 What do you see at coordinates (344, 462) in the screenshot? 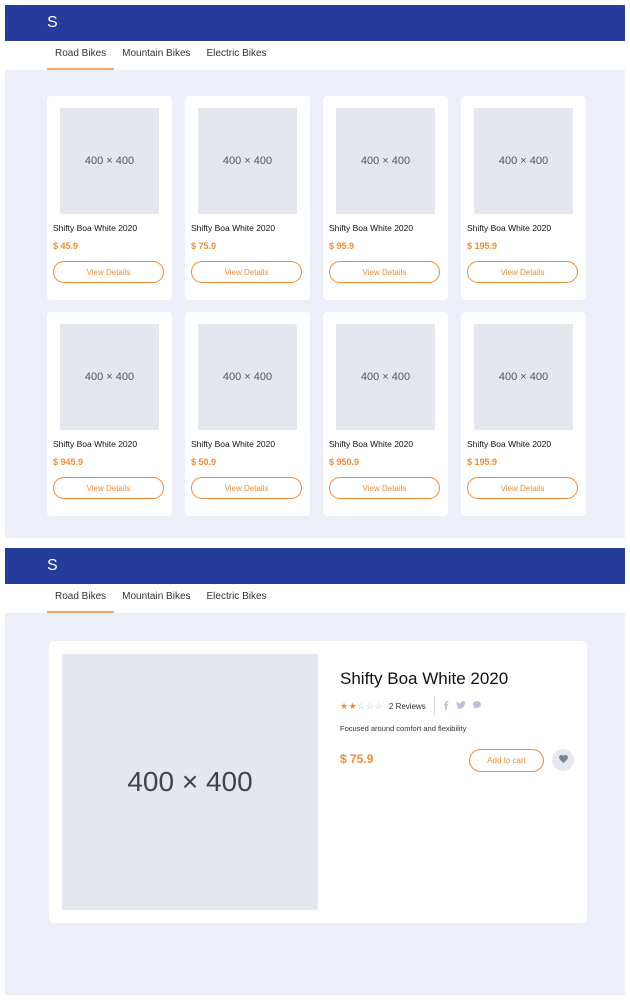
I see `product-price: $ 950.9` at bounding box center [344, 462].